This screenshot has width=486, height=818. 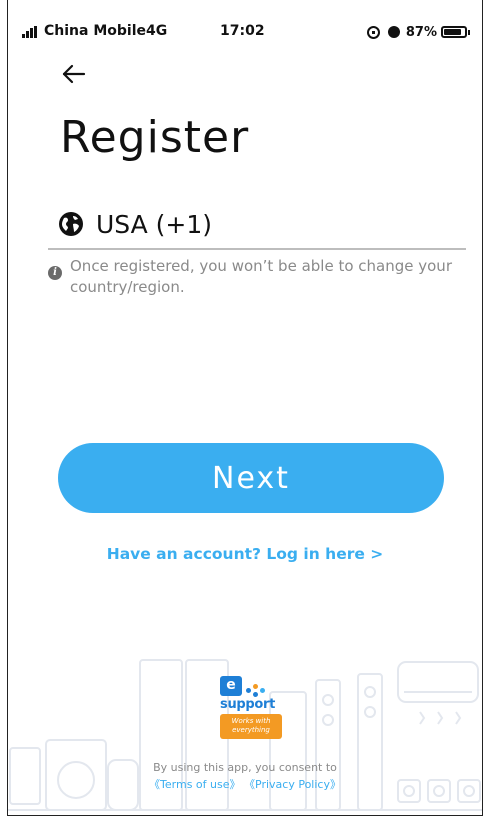 I want to click on logo-wordmark: support, so click(x=248, y=704).